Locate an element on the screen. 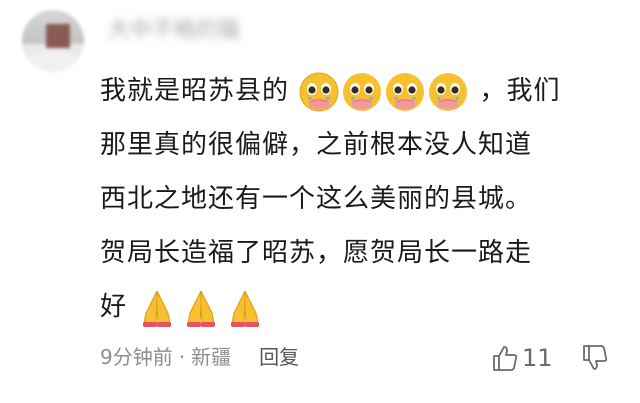 The image size is (640, 403). comment-line: 好 is located at coordinates (361, 307).